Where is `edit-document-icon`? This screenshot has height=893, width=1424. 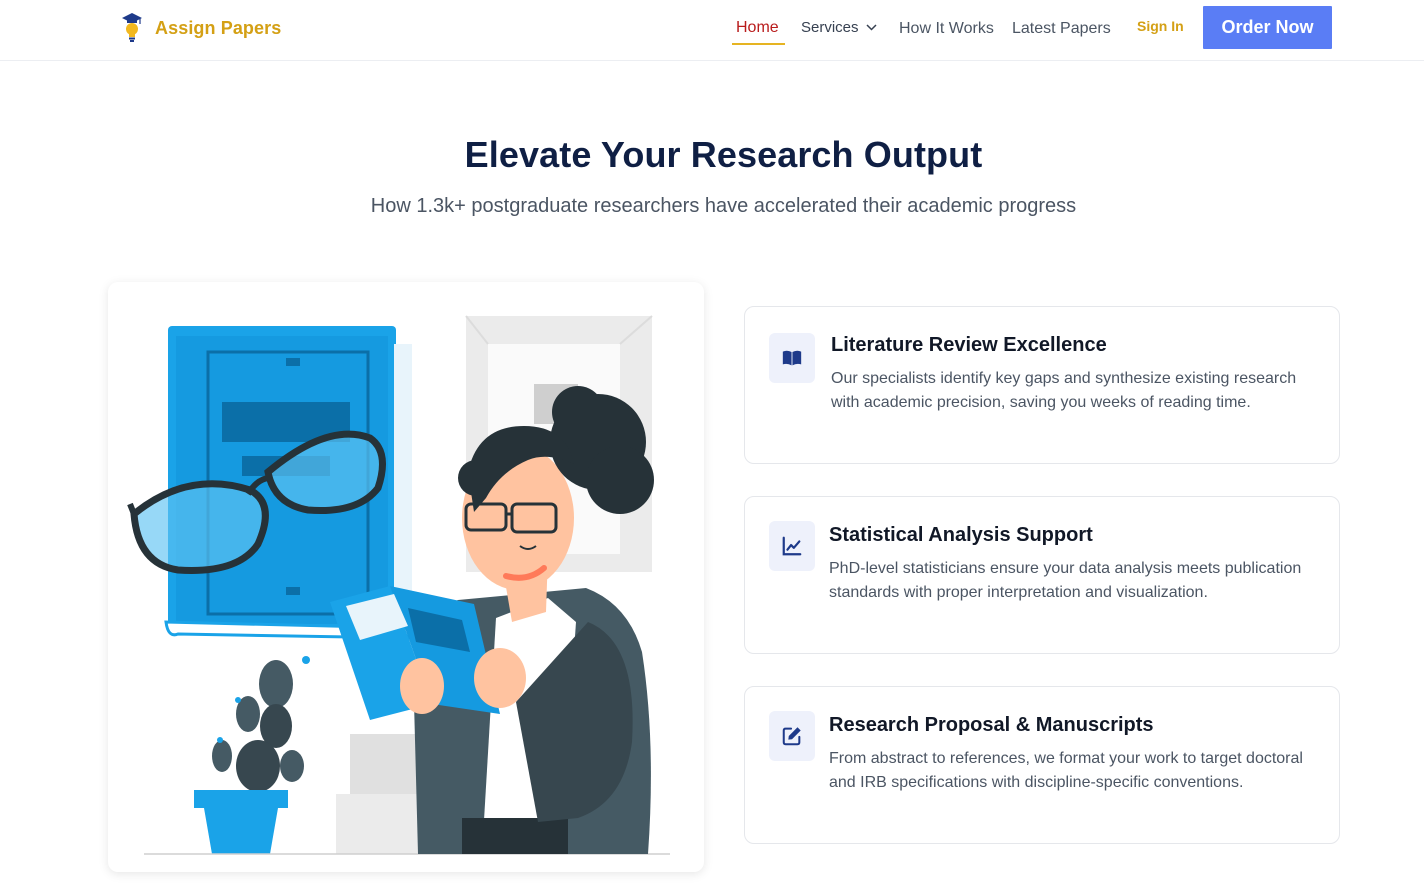
edit-document-icon is located at coordinates (791, 736).